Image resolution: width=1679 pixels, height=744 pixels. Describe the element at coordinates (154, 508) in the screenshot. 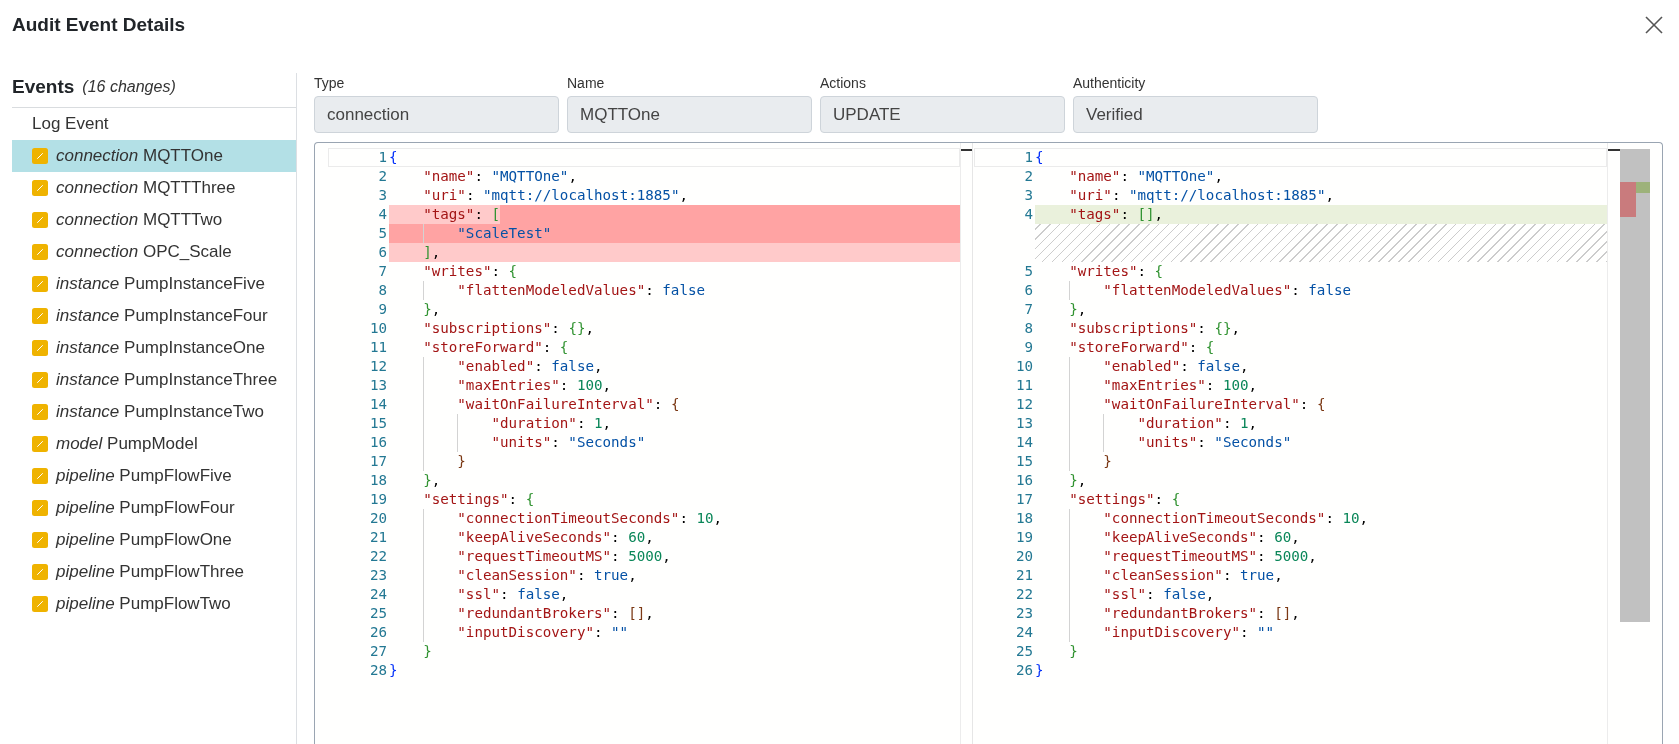

I see `sidebar-item: pipeline PumpFlowFour` at that location.